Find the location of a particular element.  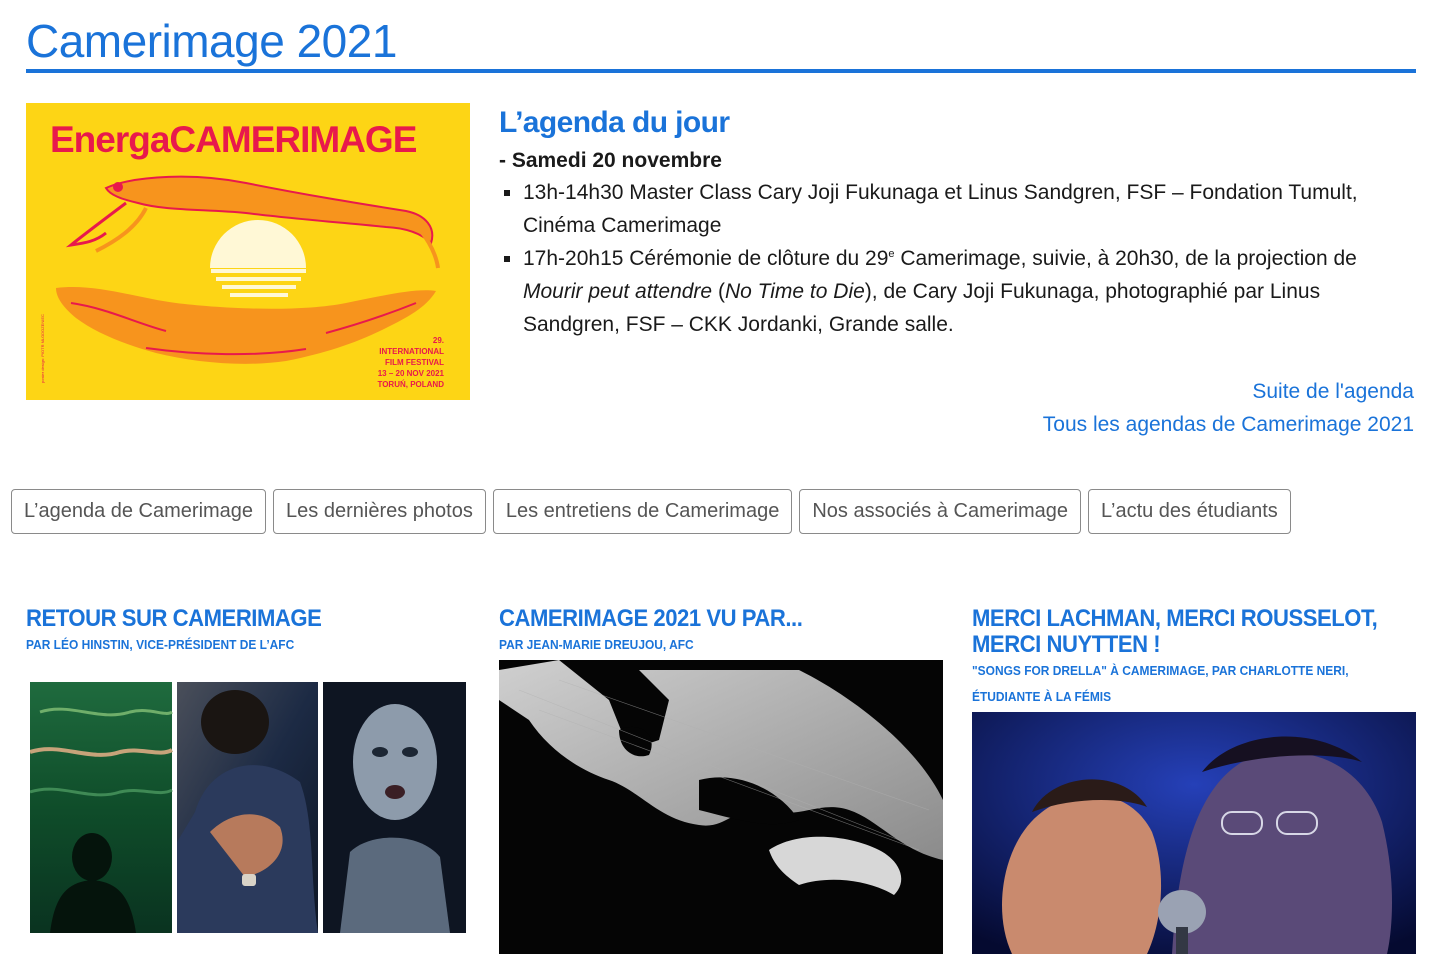

all-agendas-link: Tous les agendas de Camerimage 2021 is located at coordinates (1228, 425).